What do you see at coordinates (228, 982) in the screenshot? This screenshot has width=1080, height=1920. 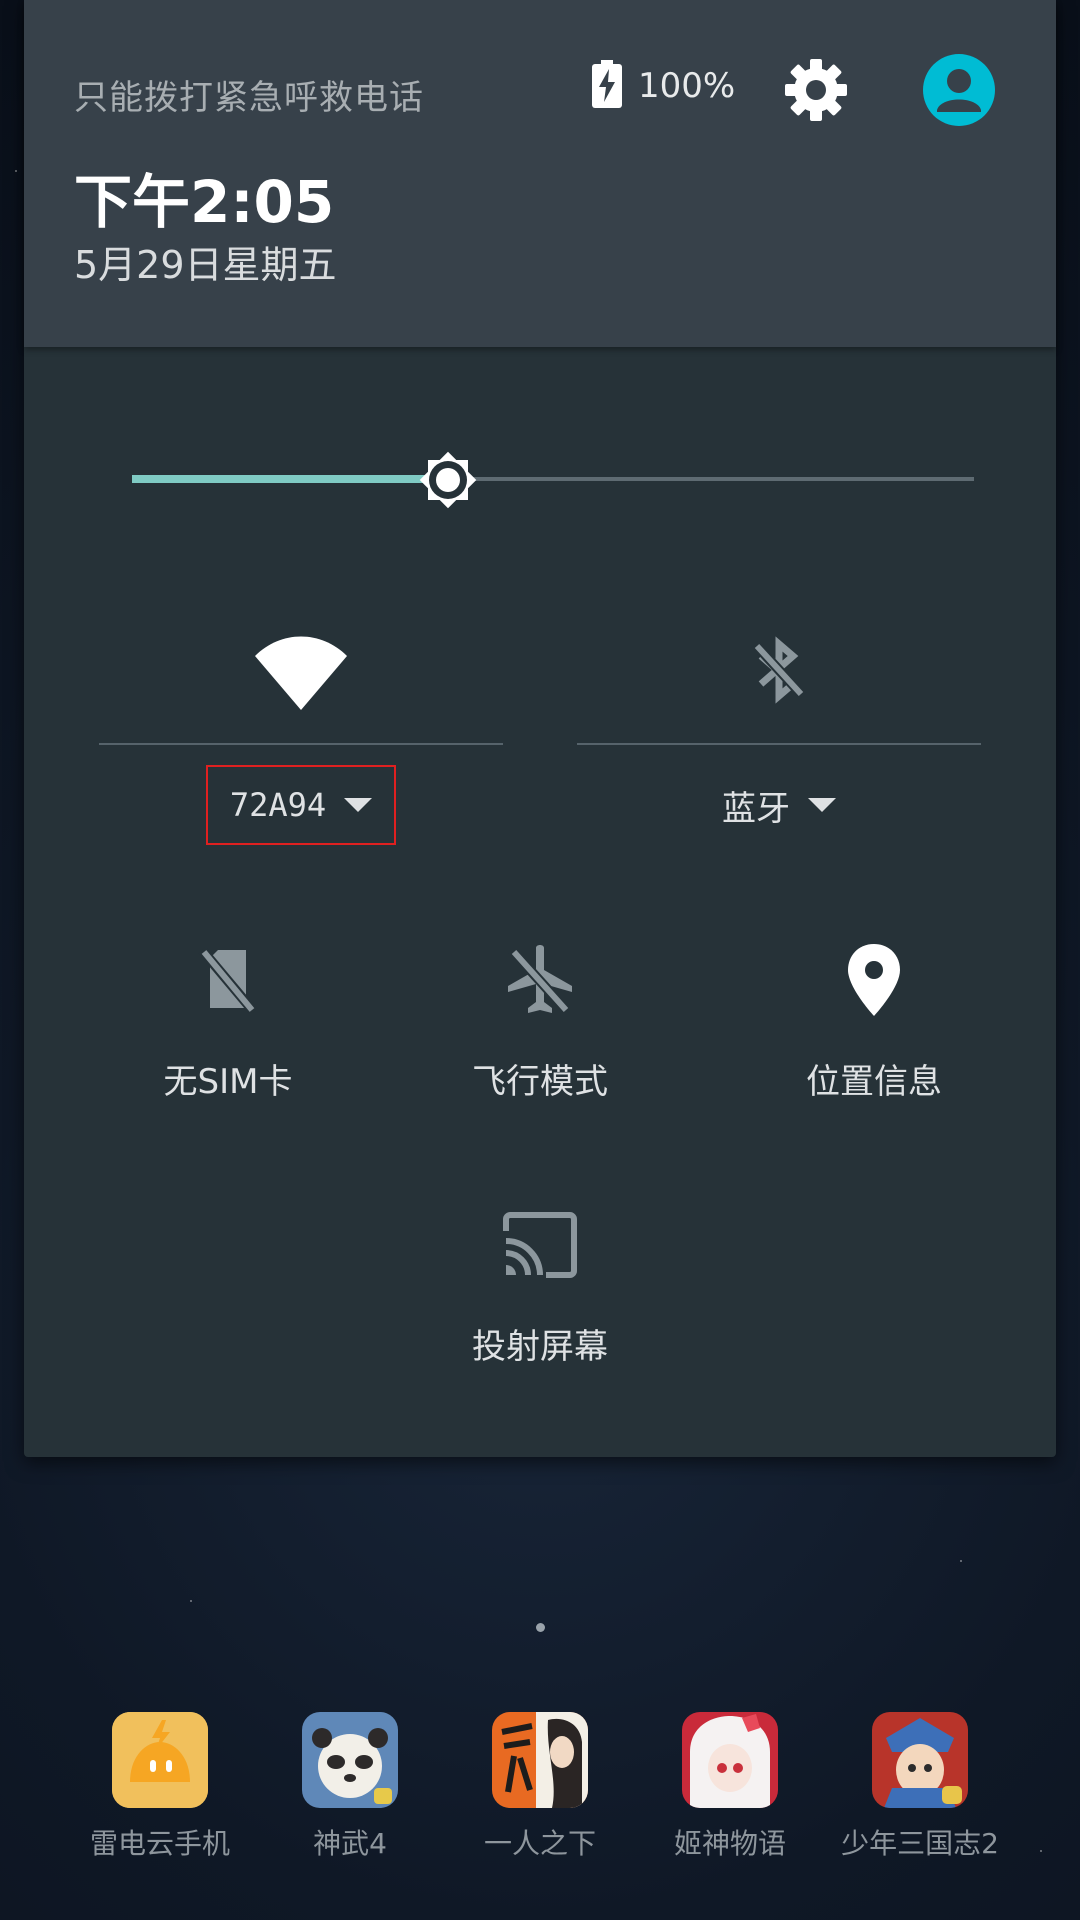 I see `no-sim-icon` at bounding box center [228, 982].